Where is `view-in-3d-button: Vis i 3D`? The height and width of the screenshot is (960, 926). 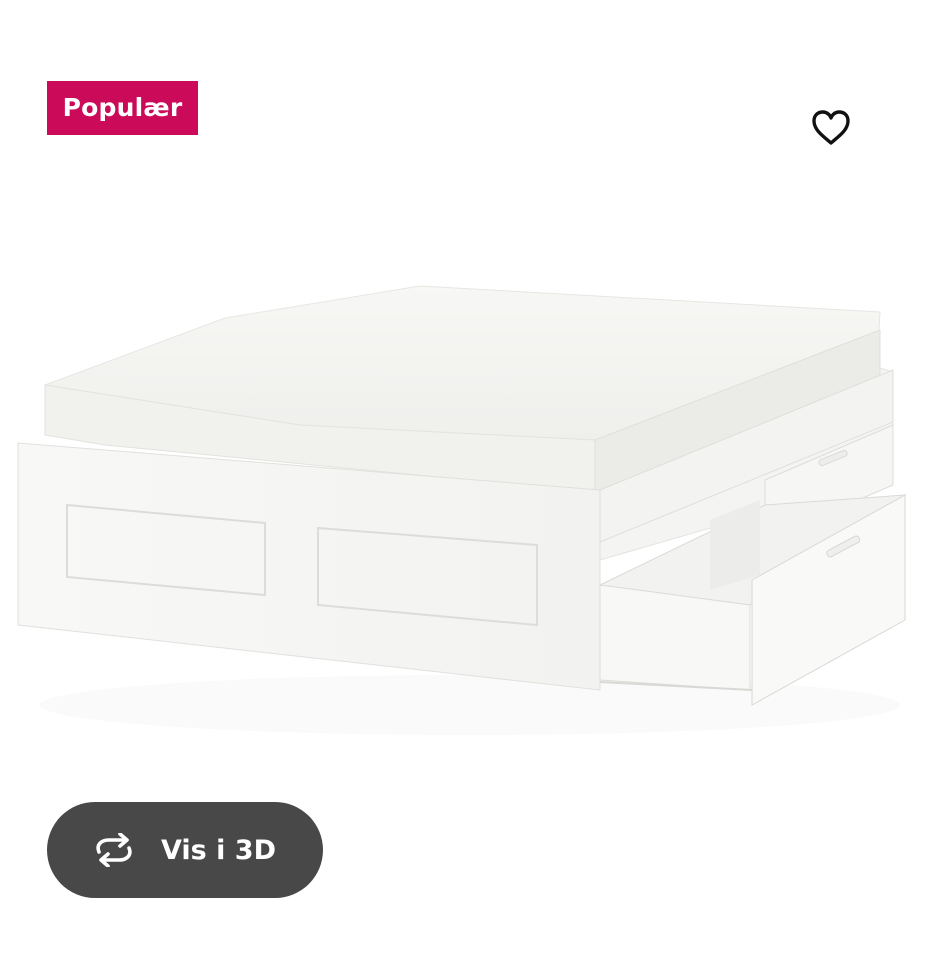 view-in-3d-button: Vis i 3D is located at coordinates (185, 850).